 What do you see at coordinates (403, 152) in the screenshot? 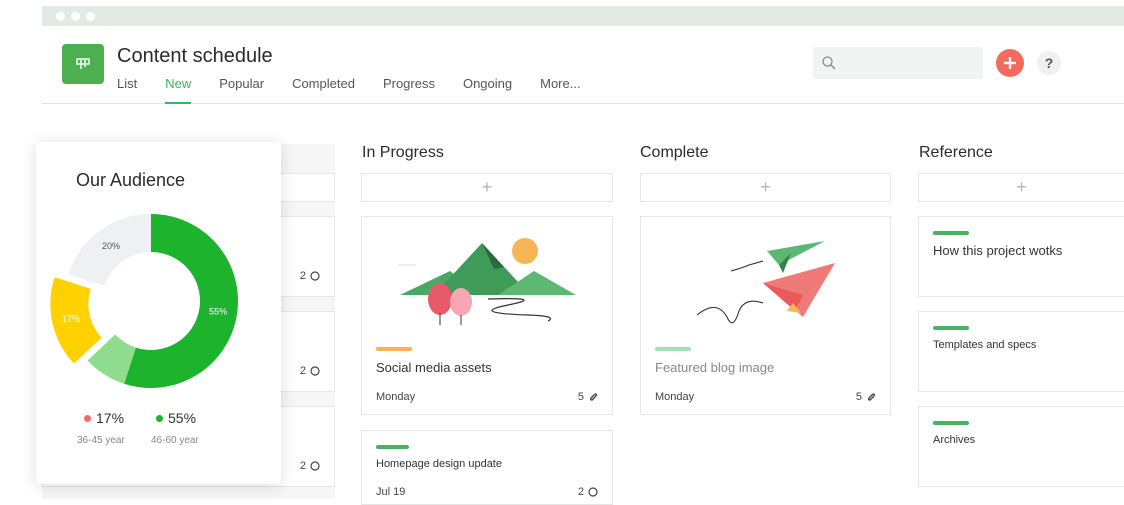
I see `column-title-in-progress: In Progress` at bounding box center [403, 152].